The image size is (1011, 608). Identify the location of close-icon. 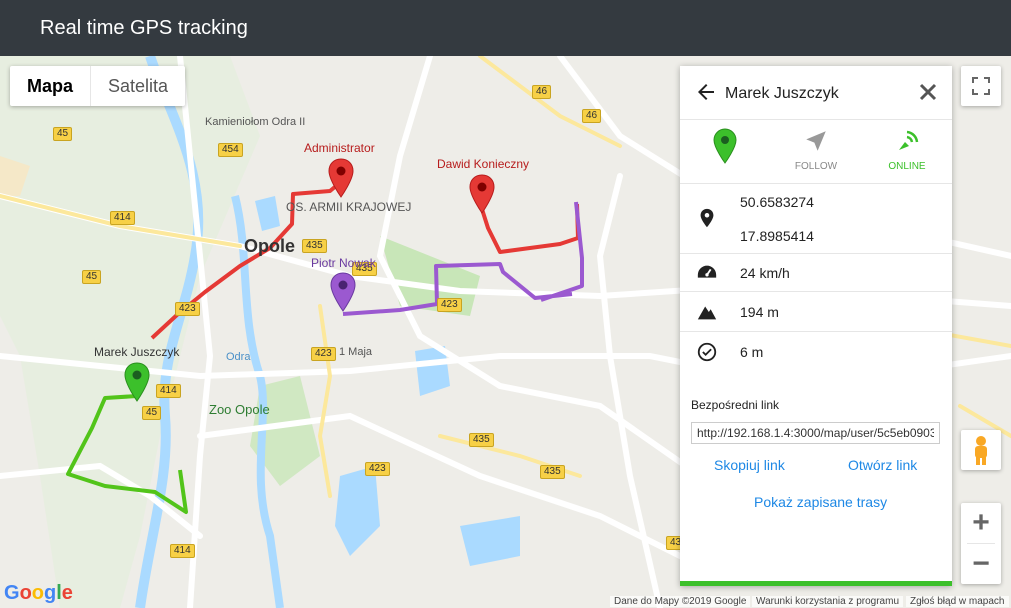
(928, 92).